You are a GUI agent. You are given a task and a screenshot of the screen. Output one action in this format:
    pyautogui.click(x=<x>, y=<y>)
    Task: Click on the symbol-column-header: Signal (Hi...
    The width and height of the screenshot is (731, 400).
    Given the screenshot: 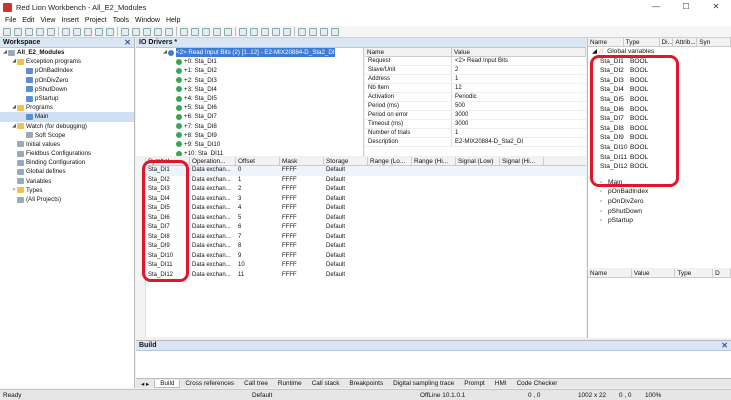 What is the action you would take?
    pyautogui.click(x=522, y=161)
    